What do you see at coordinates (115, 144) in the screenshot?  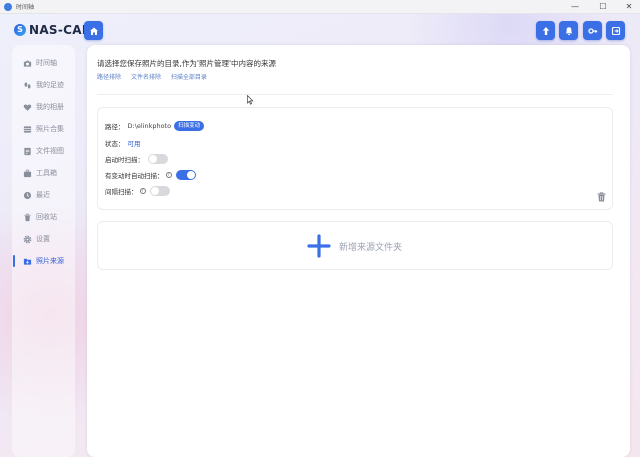 I see `status-label: 状态：` at bounding box center [115, 144].